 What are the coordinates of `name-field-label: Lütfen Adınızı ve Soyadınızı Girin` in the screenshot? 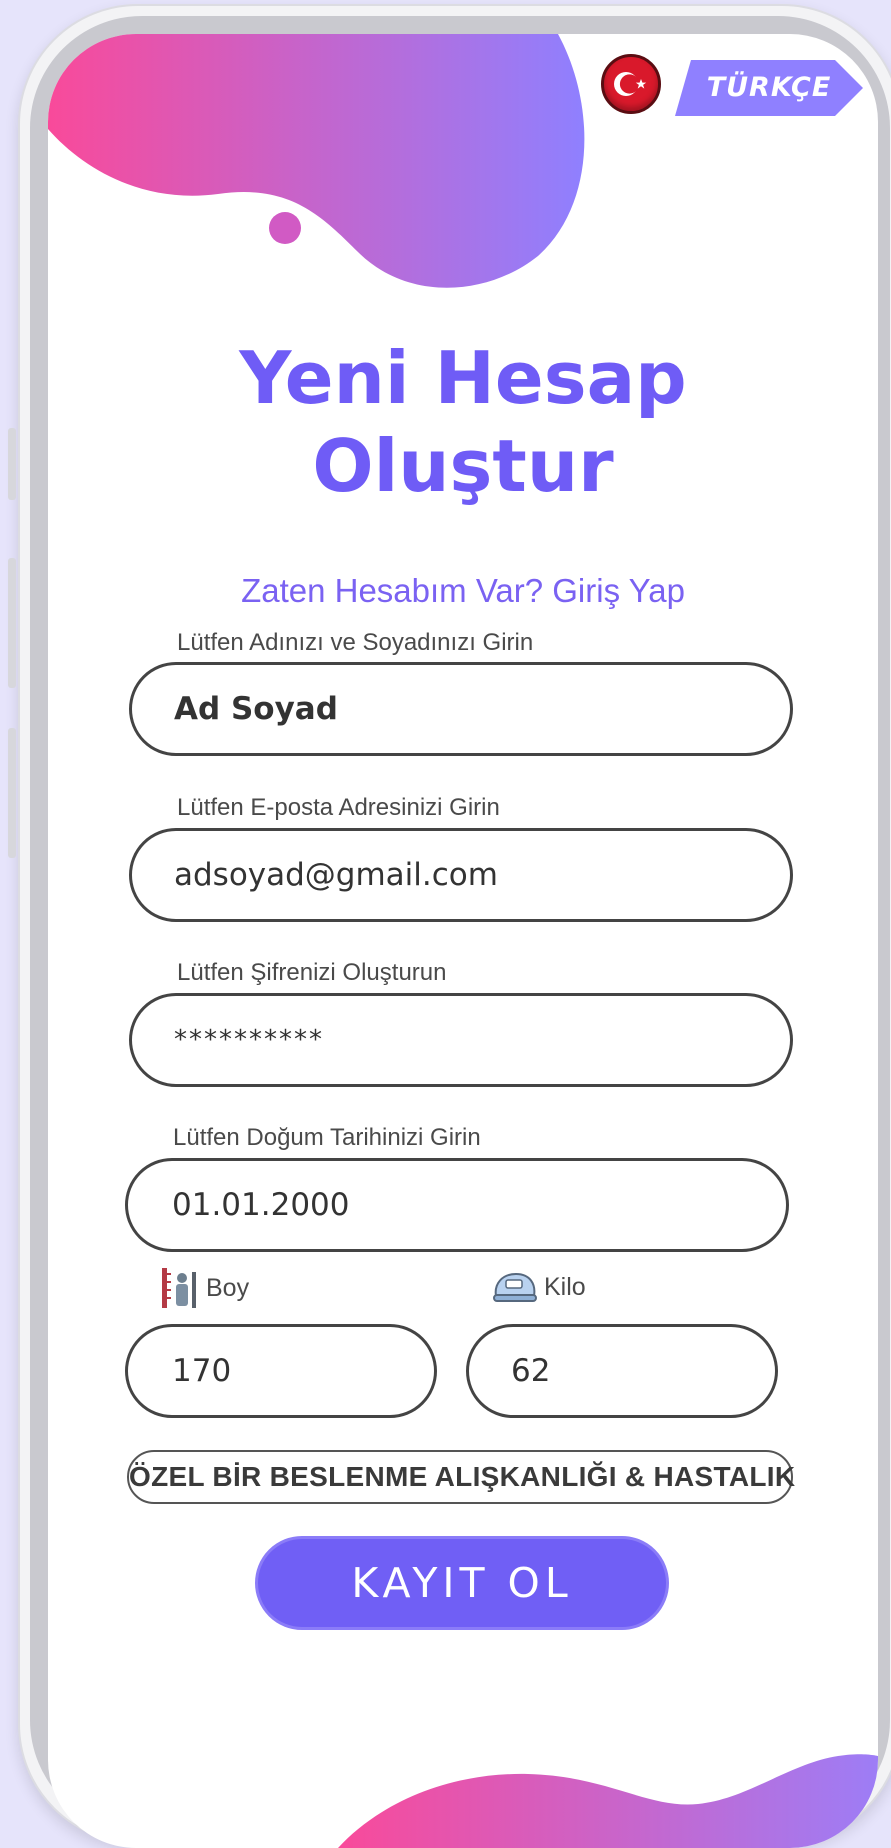 It's located at (355, 642).